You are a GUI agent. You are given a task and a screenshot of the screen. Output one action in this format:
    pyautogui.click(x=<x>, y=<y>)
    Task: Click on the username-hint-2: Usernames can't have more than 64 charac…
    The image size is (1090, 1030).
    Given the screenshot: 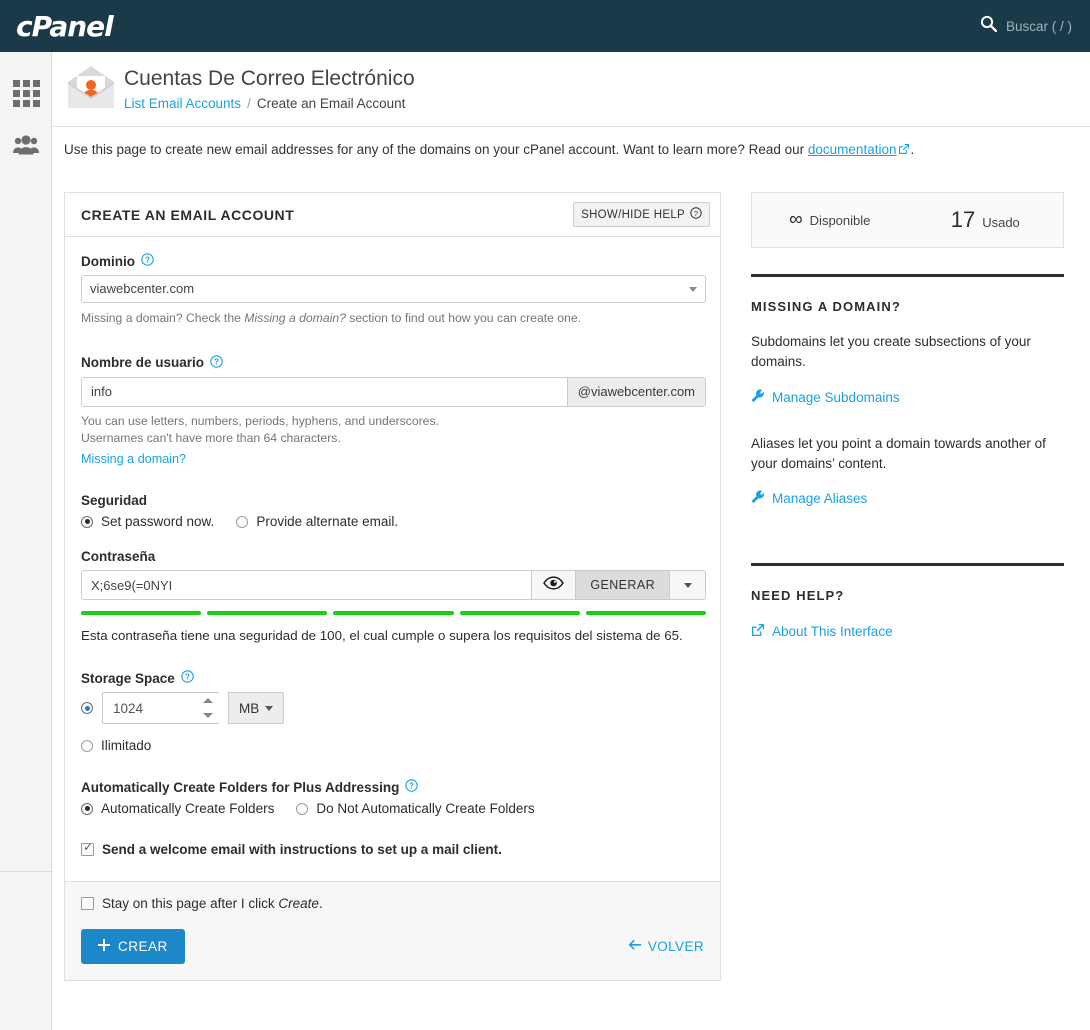 What is the action you would take?
    pyautogui.click(x=211, y=438)
    